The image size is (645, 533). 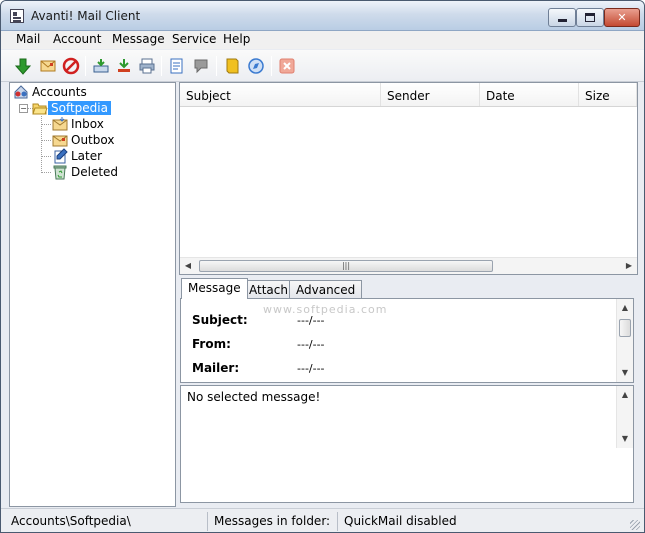 What do you see at coordinates (59, 92) in the screenshot?
I see `tree-label-accounts: Accounts` at bounding box center [59, 92].